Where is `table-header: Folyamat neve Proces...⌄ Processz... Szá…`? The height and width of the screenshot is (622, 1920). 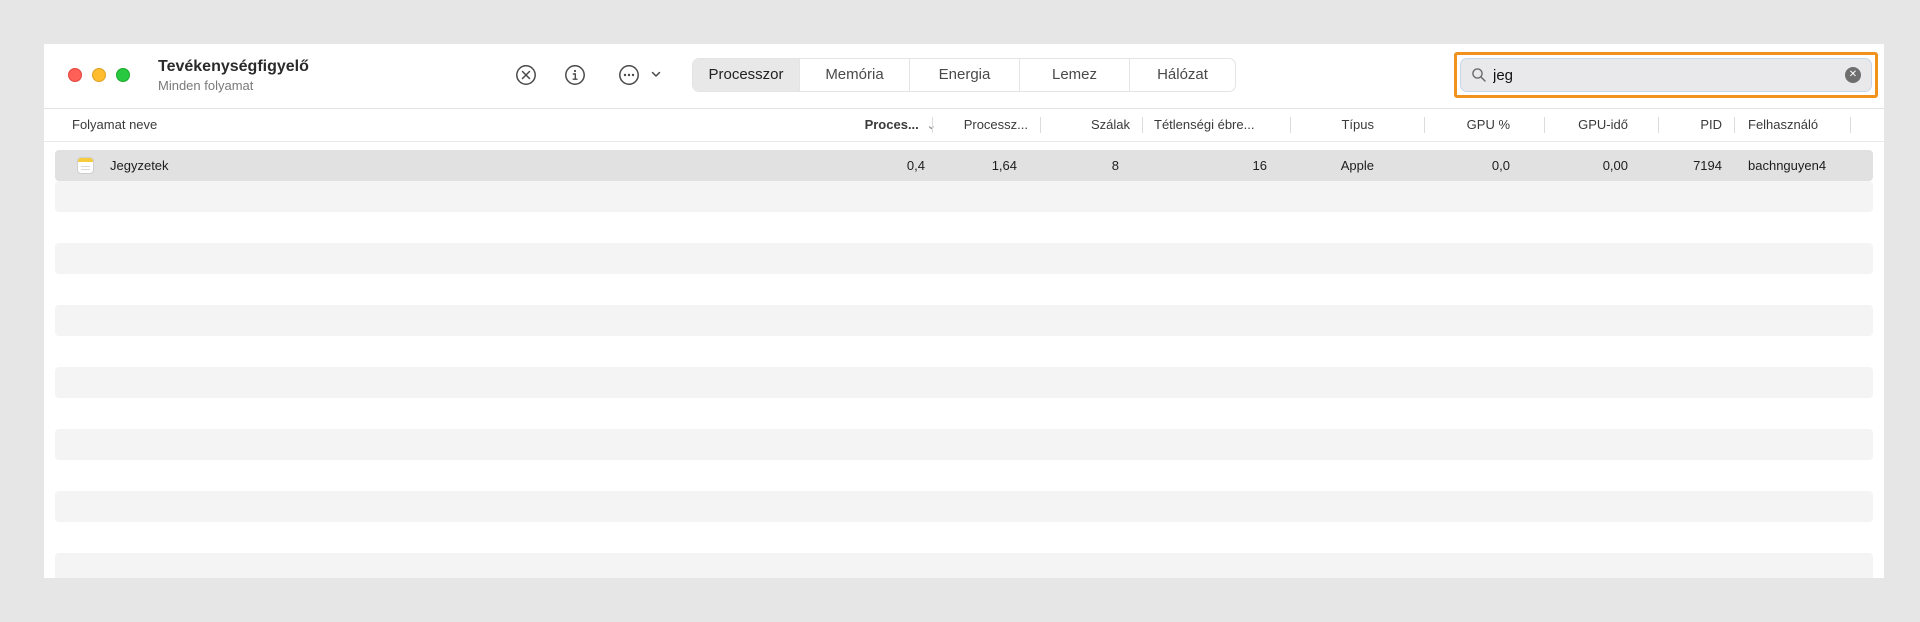 table-header: Folyamat neve Proces...⌄ Processz... Szá… is located at coordinates (964, 125).